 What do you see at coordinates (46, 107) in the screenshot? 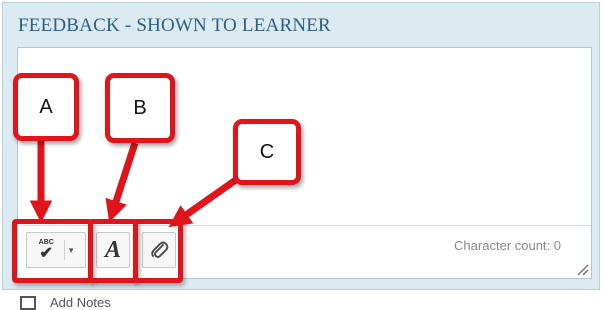
I see `callout-a: A` at bounding box center [46, 107].